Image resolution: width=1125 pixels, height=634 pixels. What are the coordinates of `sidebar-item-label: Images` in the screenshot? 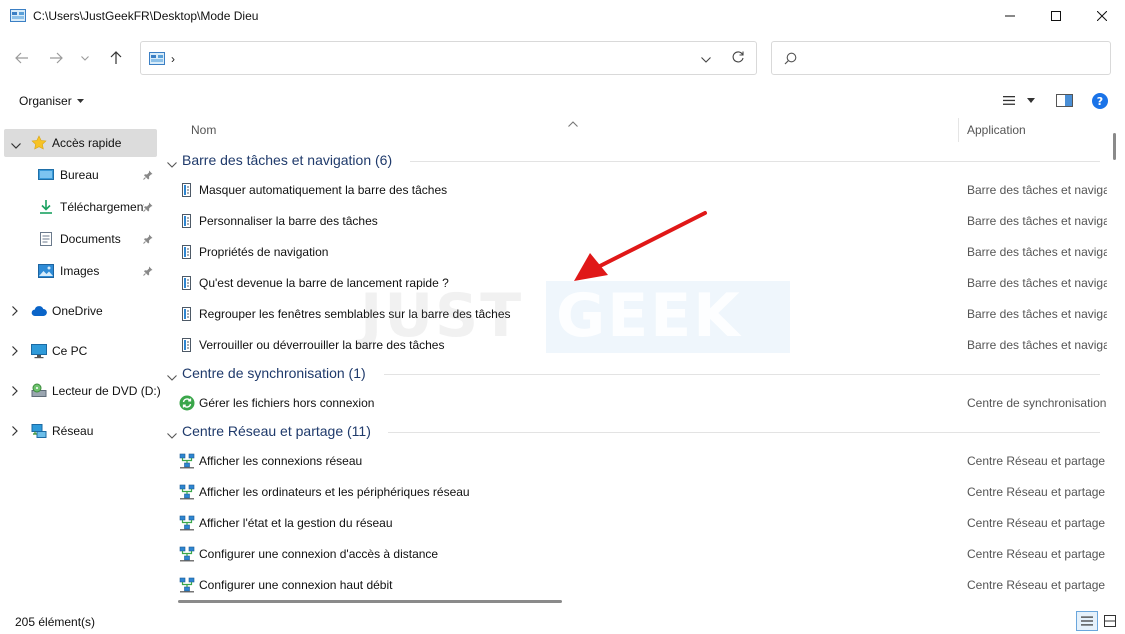 It's located at (80, 271).